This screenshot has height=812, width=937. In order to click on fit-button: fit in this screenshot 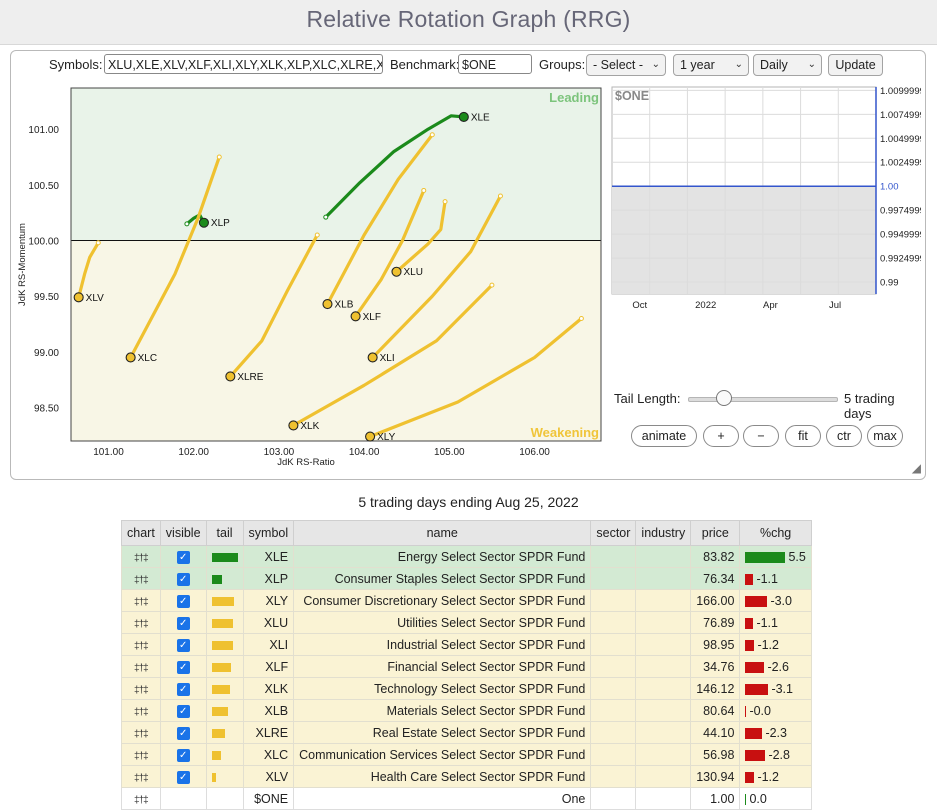, I will do `click(803, 436)`.